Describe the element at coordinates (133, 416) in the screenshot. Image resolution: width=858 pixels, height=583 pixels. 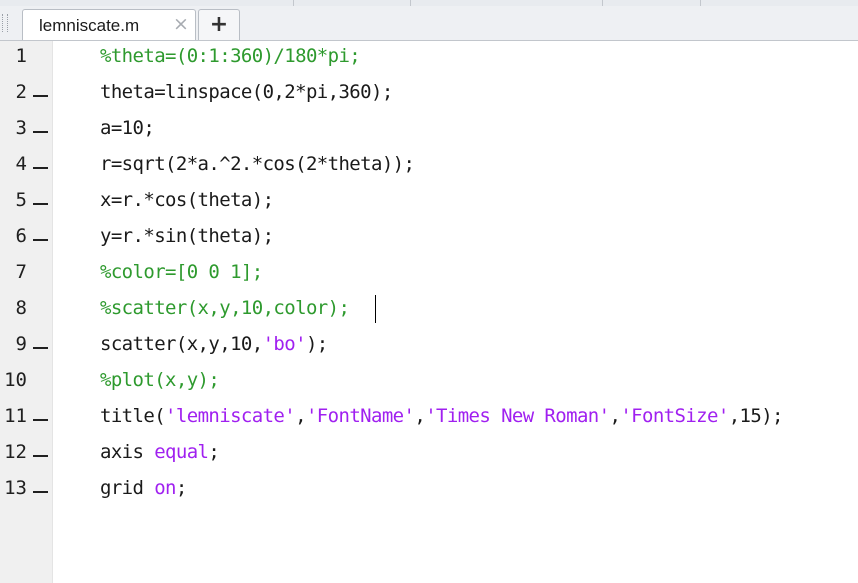
I see `code-token-code: title(` at that location.